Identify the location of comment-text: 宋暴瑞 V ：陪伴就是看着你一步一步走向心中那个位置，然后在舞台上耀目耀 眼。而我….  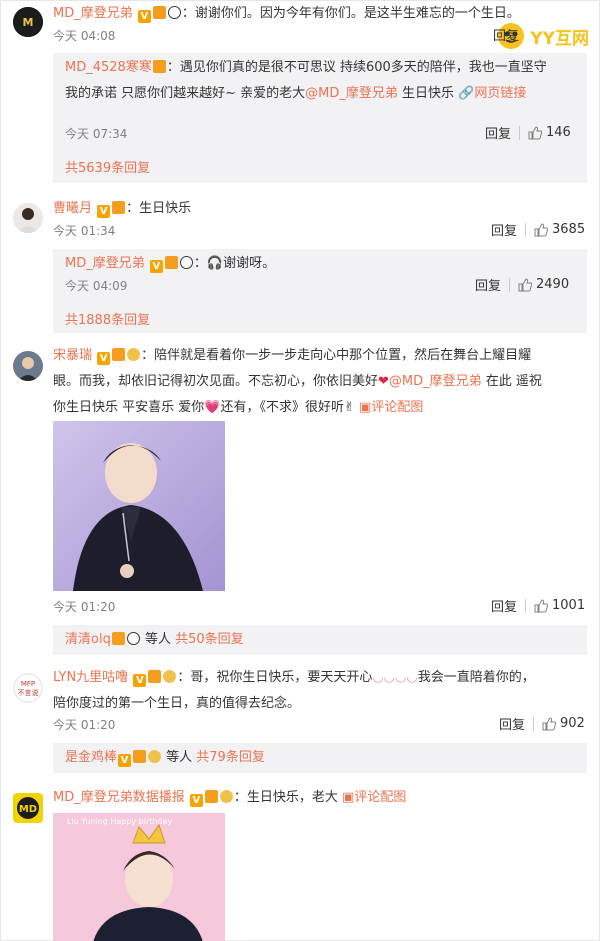
(297, 381).